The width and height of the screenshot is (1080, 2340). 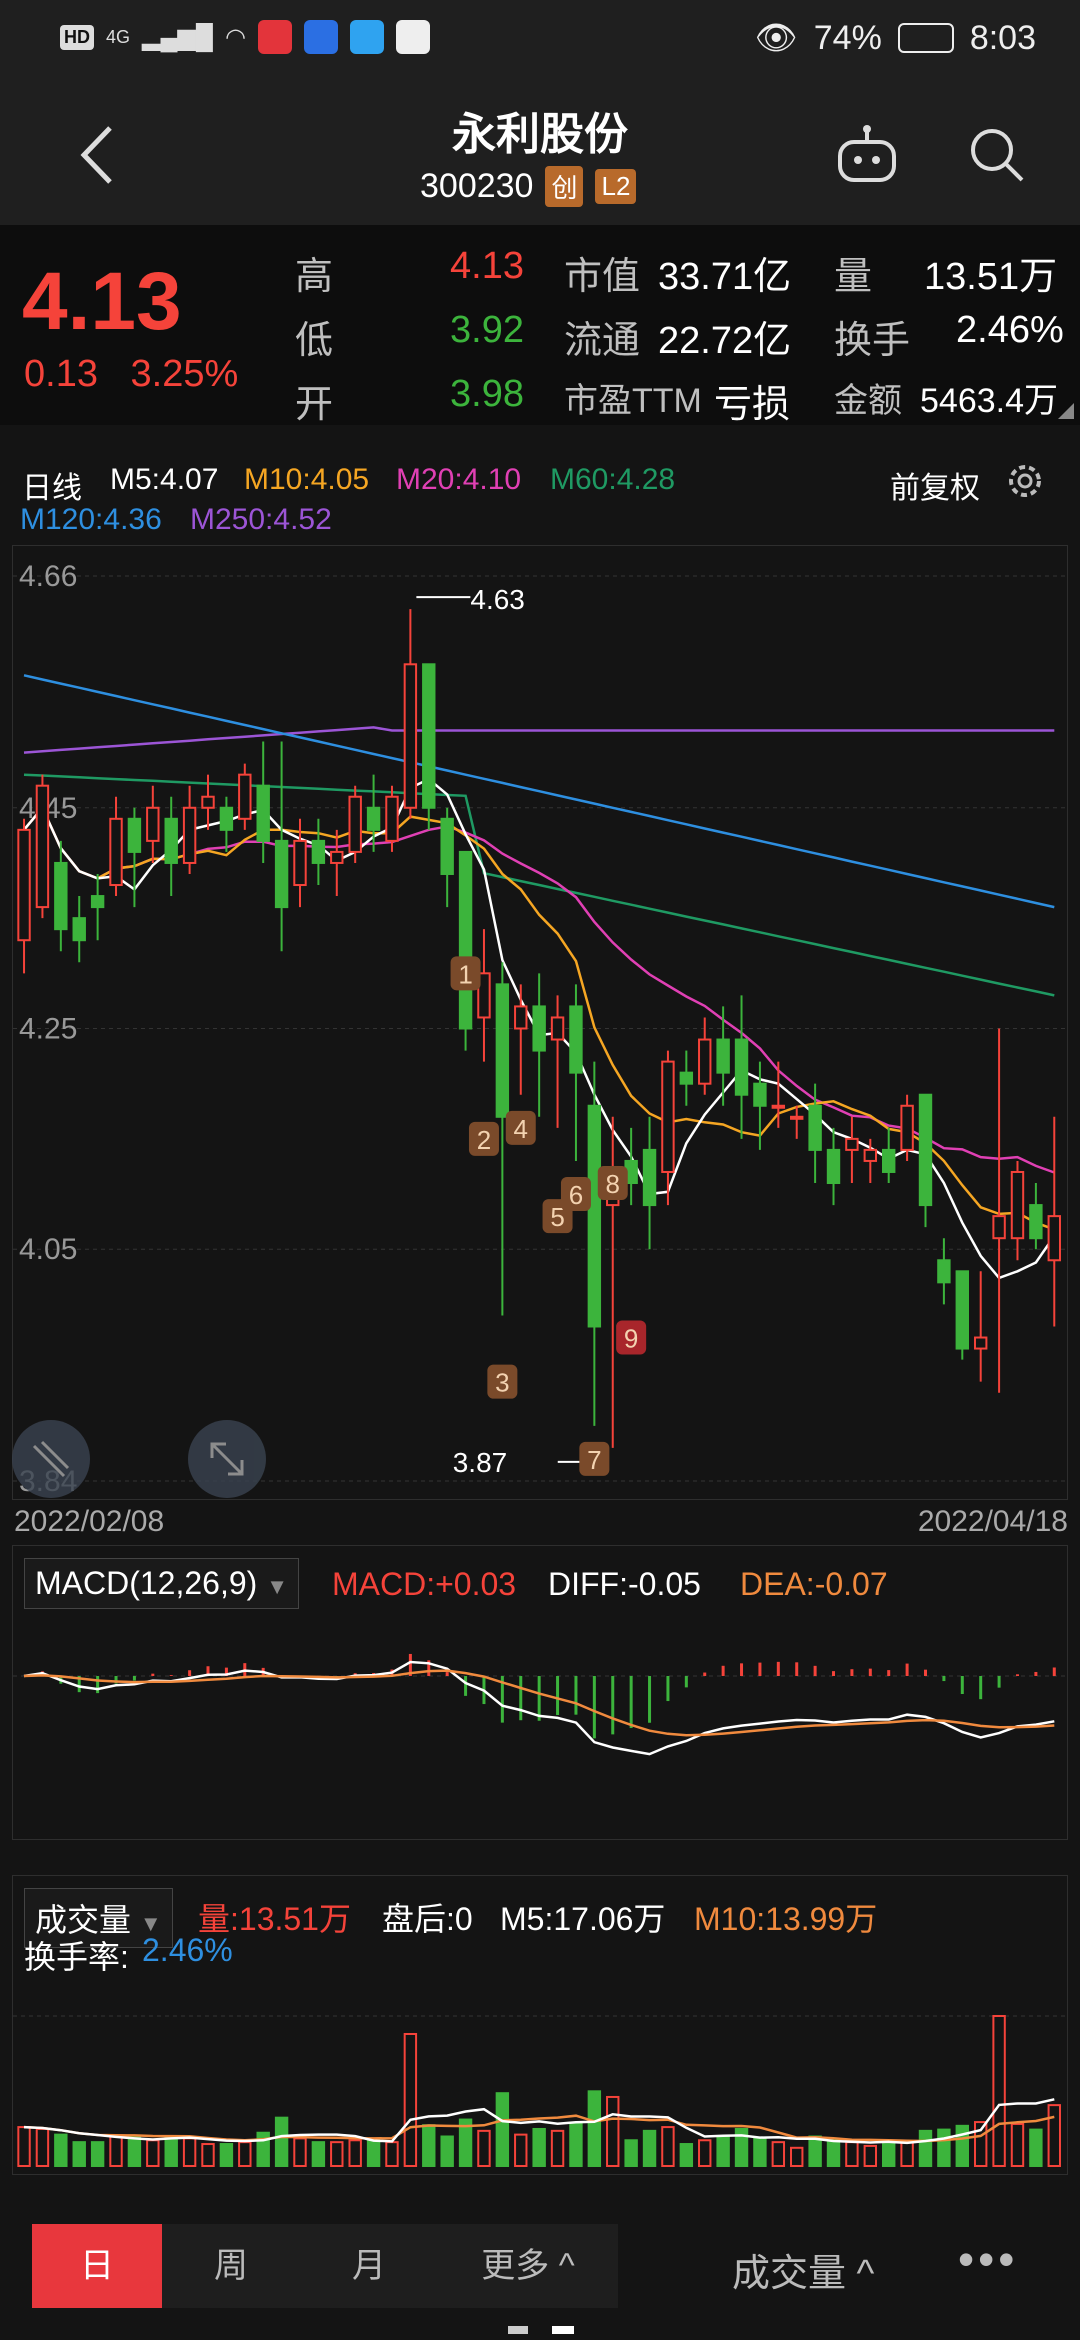 I want to click on start-date: 2022/02/08, so click(x=89, y=1521).